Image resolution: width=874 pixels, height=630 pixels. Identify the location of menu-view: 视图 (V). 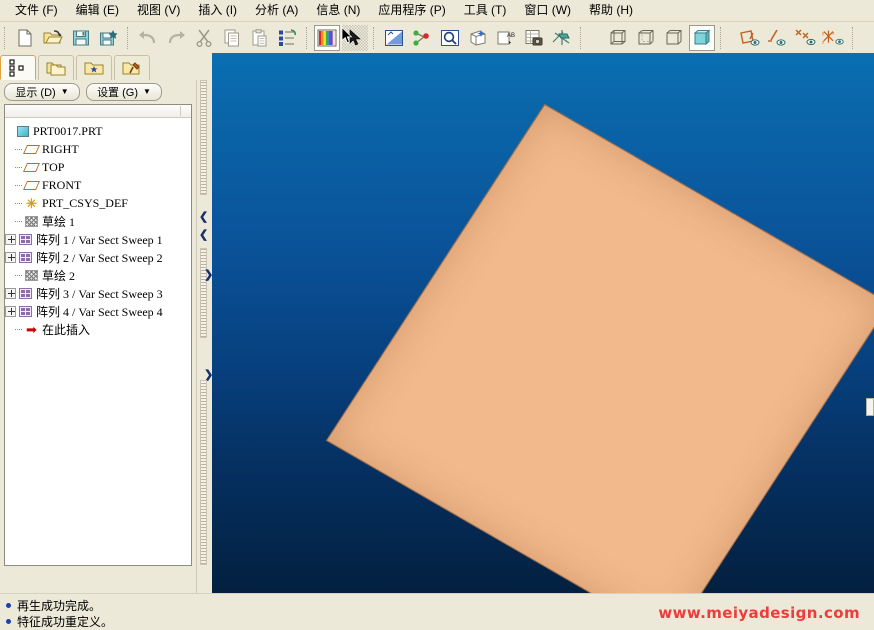
(158, 10).